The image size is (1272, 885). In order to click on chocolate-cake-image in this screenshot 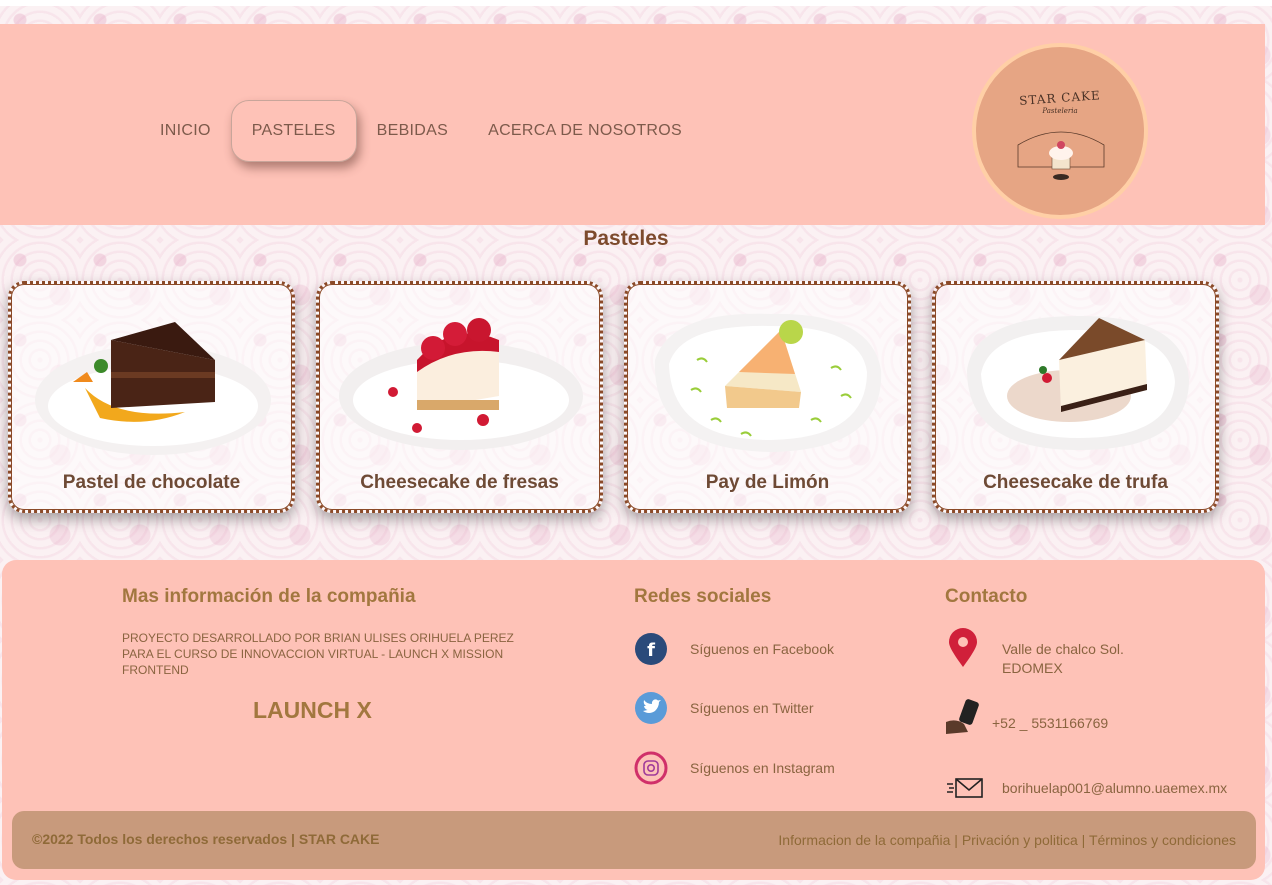, I will do `click(153, 388)`.